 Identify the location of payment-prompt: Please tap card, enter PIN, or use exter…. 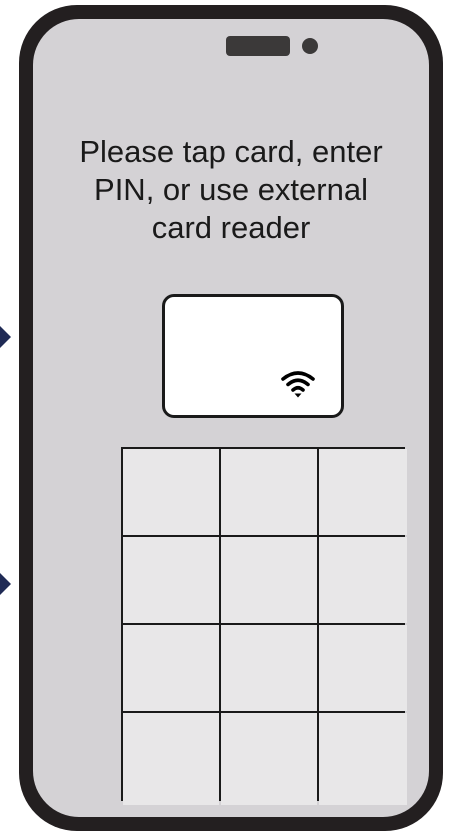
(231, 189).